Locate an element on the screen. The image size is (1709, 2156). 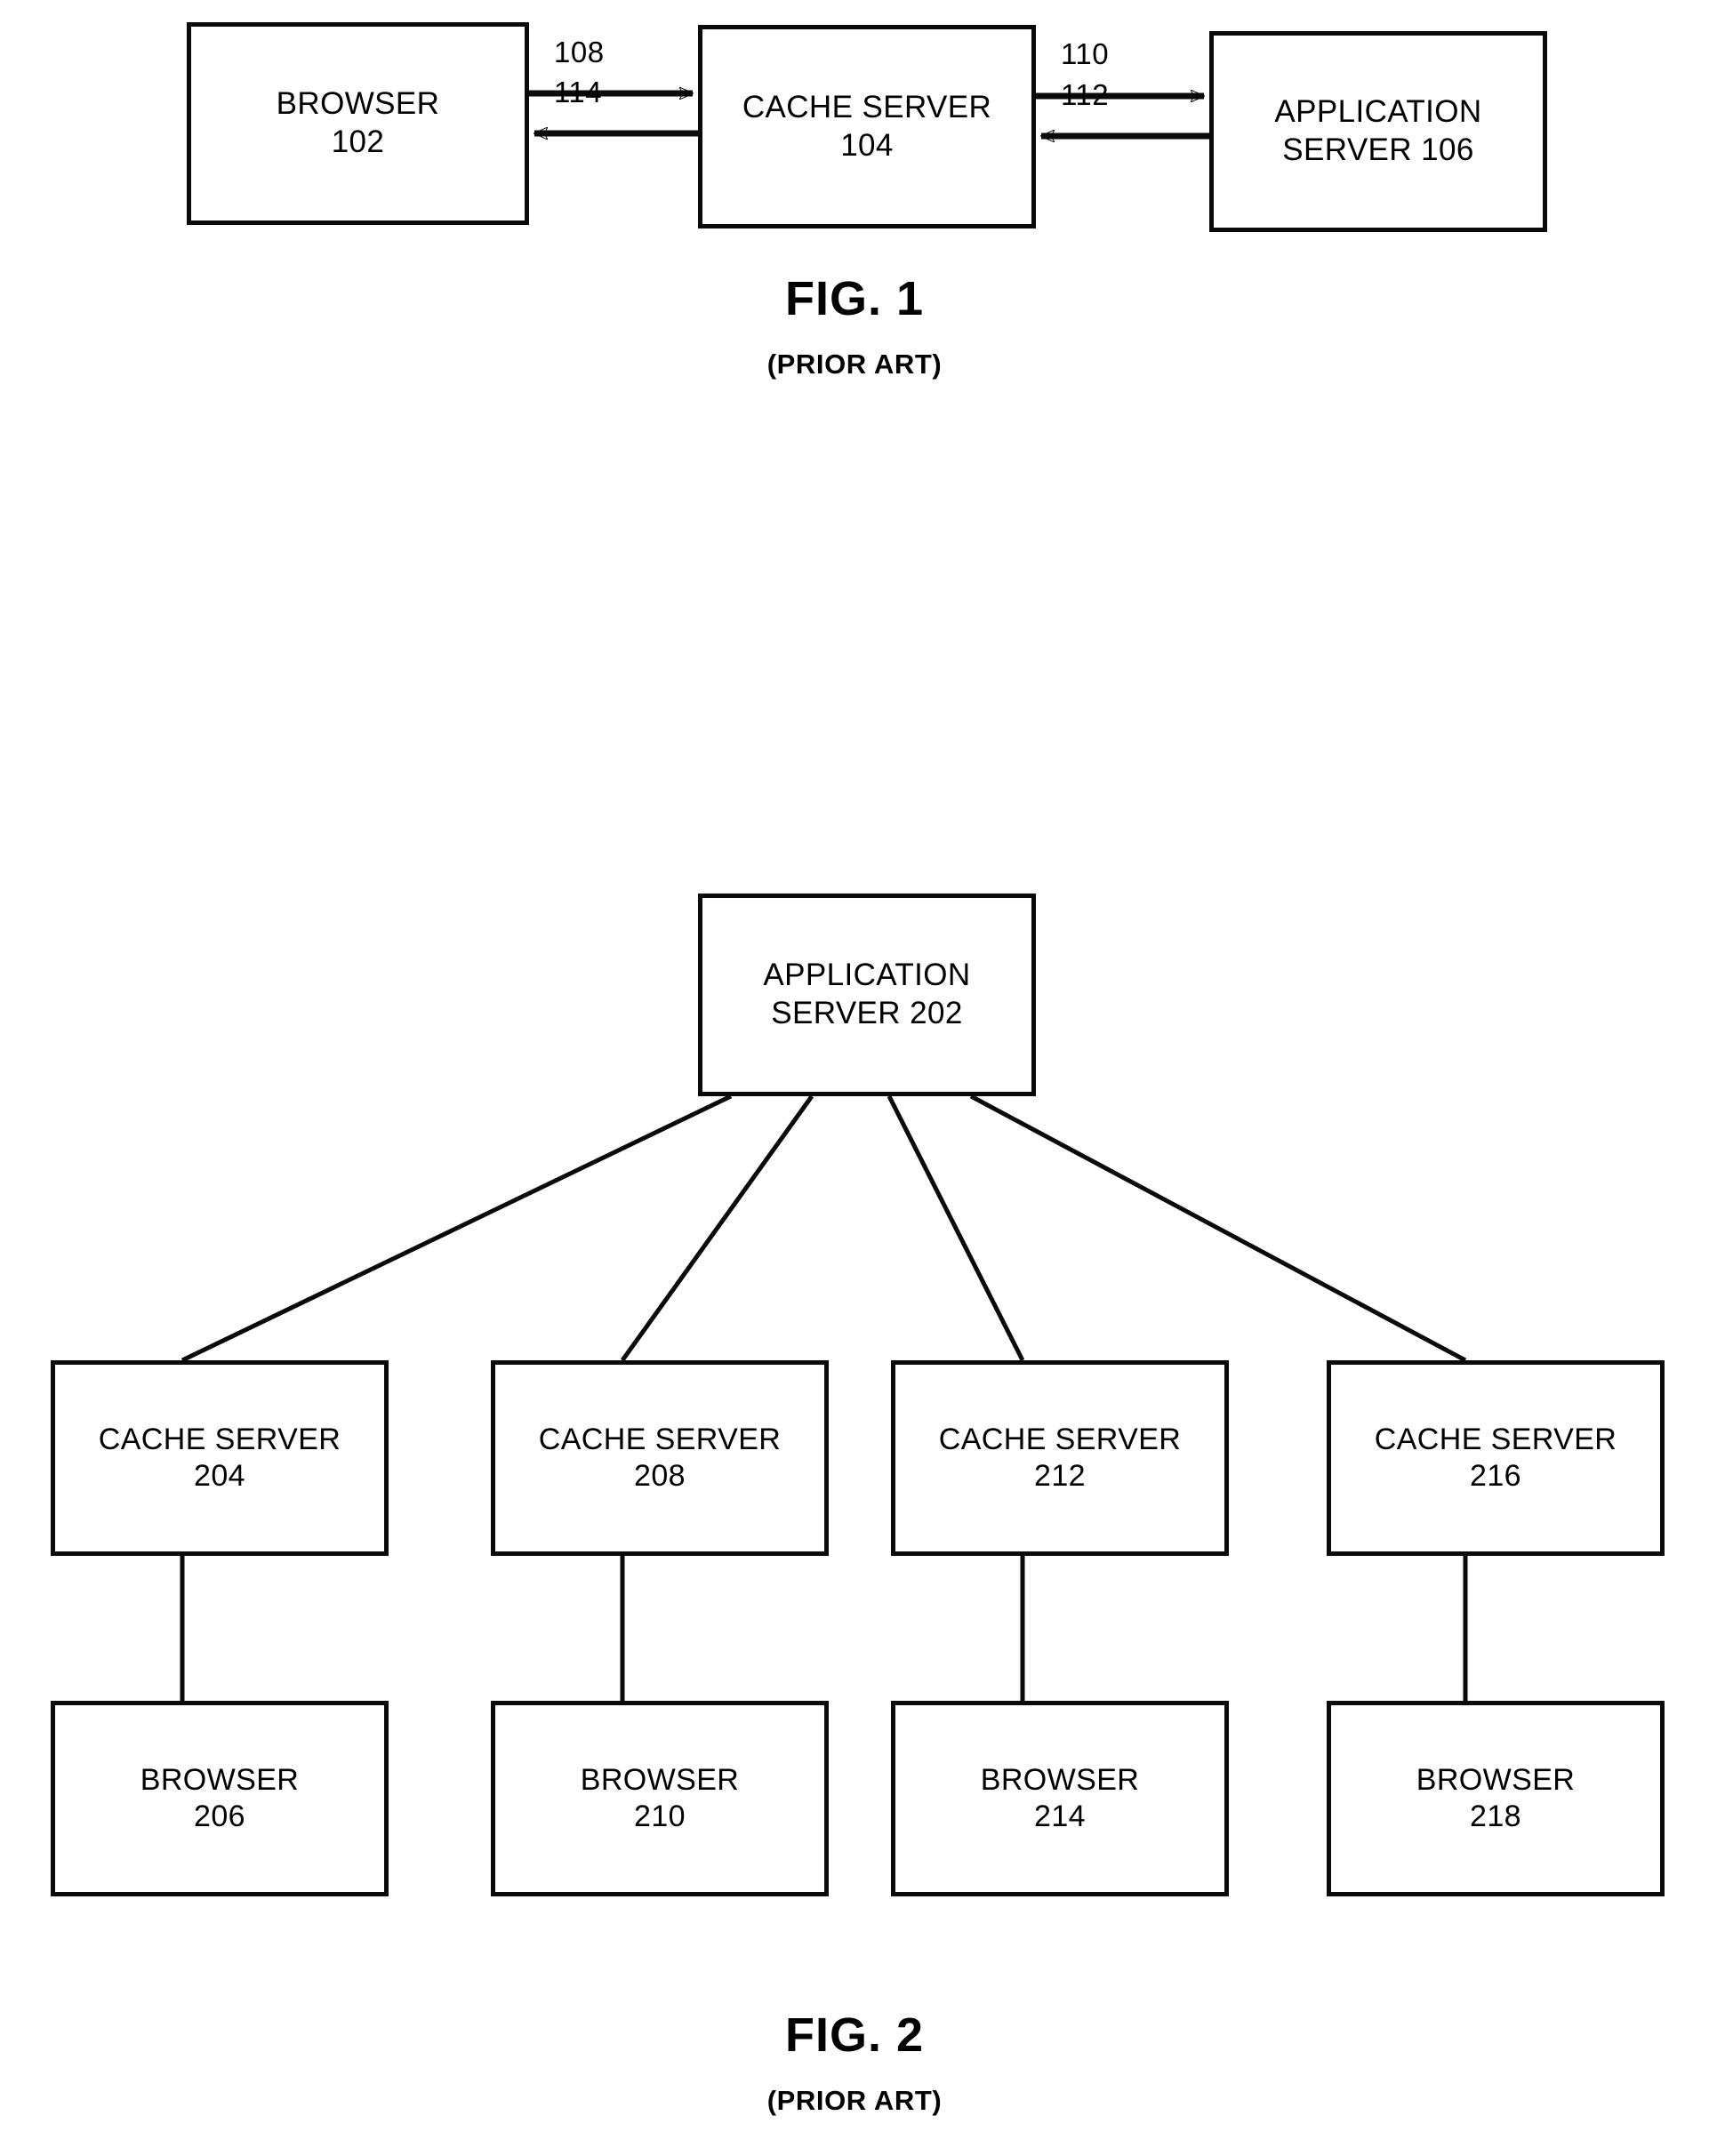
node-label-line2: 208 is located at coordinates (660, 1476).